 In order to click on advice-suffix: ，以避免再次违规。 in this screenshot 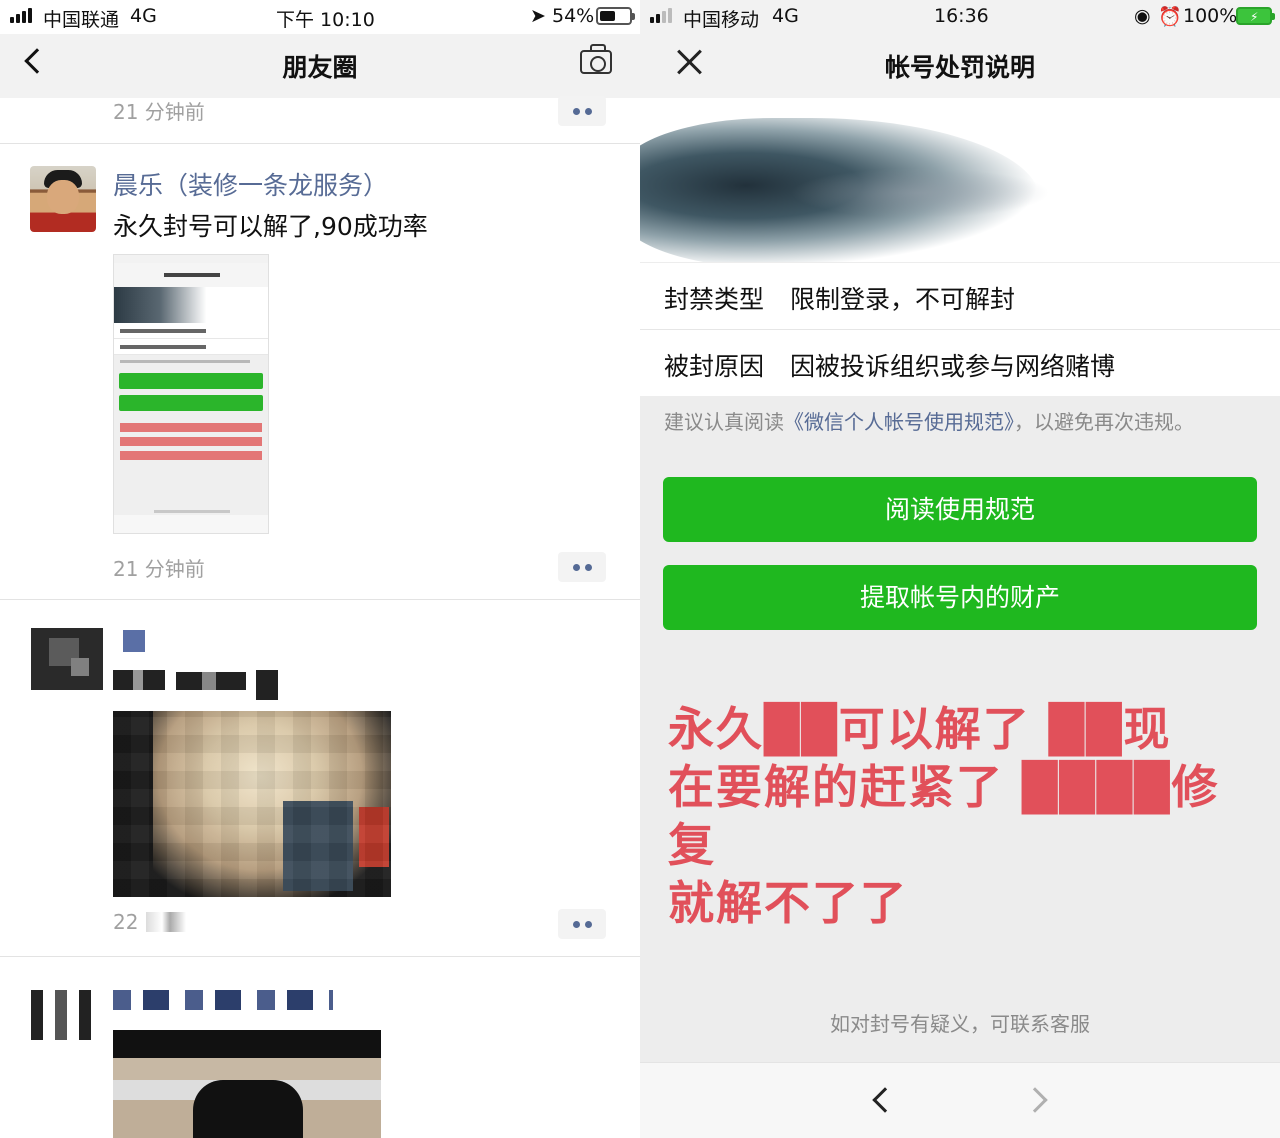, I will do `click(1104, 422)`.